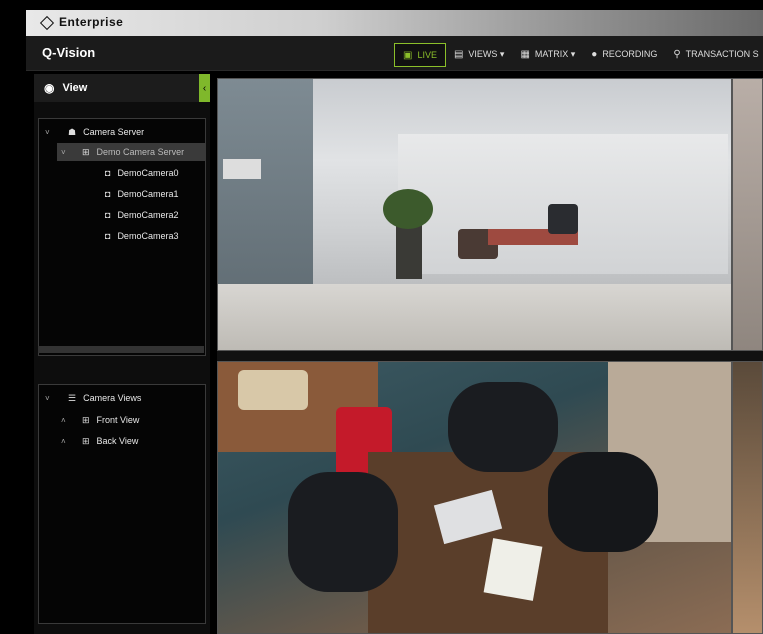 The image size is (763, 634). Describe the element at coordinates (525, 54) in the screenshot. I see `matrix-icon: ▦` at that location.